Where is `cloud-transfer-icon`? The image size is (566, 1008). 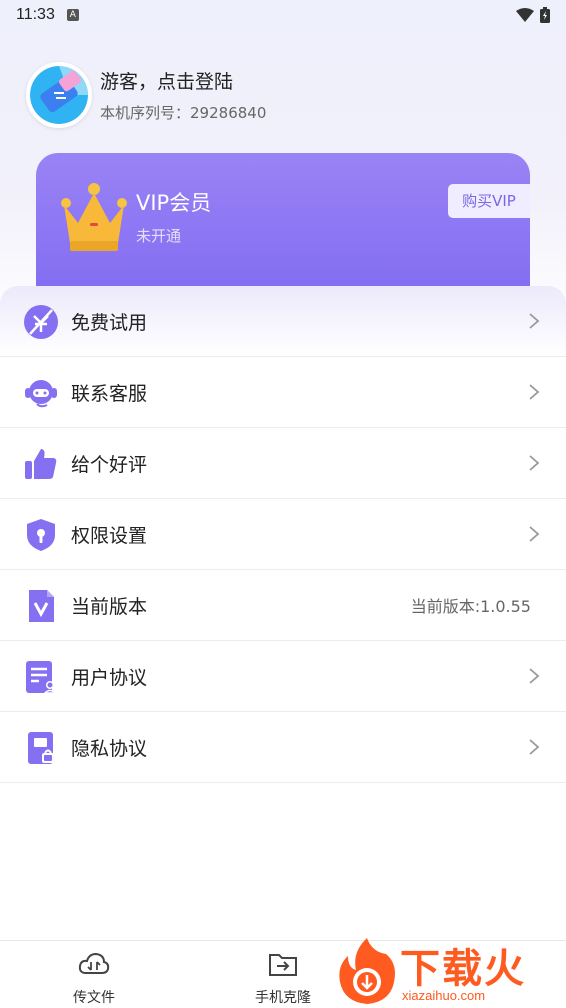
cloud-transfer-icon is located at coordinates (94, 963).